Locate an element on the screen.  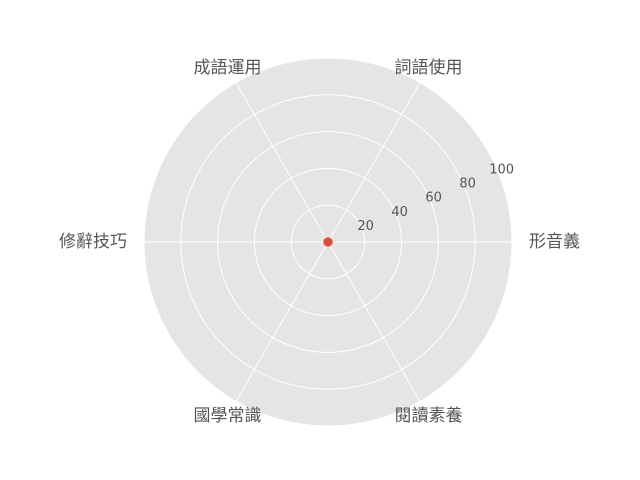
data-point is located at coordinates (328, 242).